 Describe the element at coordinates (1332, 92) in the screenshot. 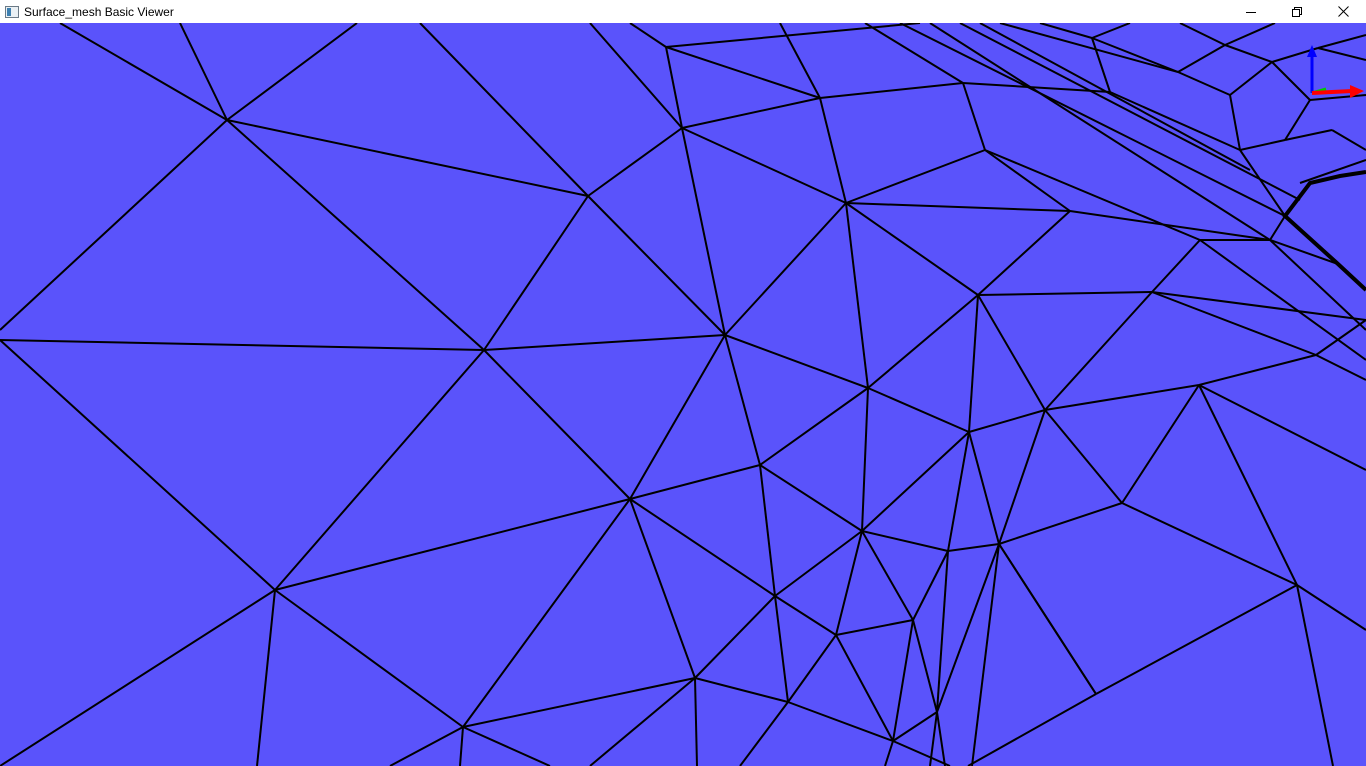

I see `x-axis-arrow` at that location.